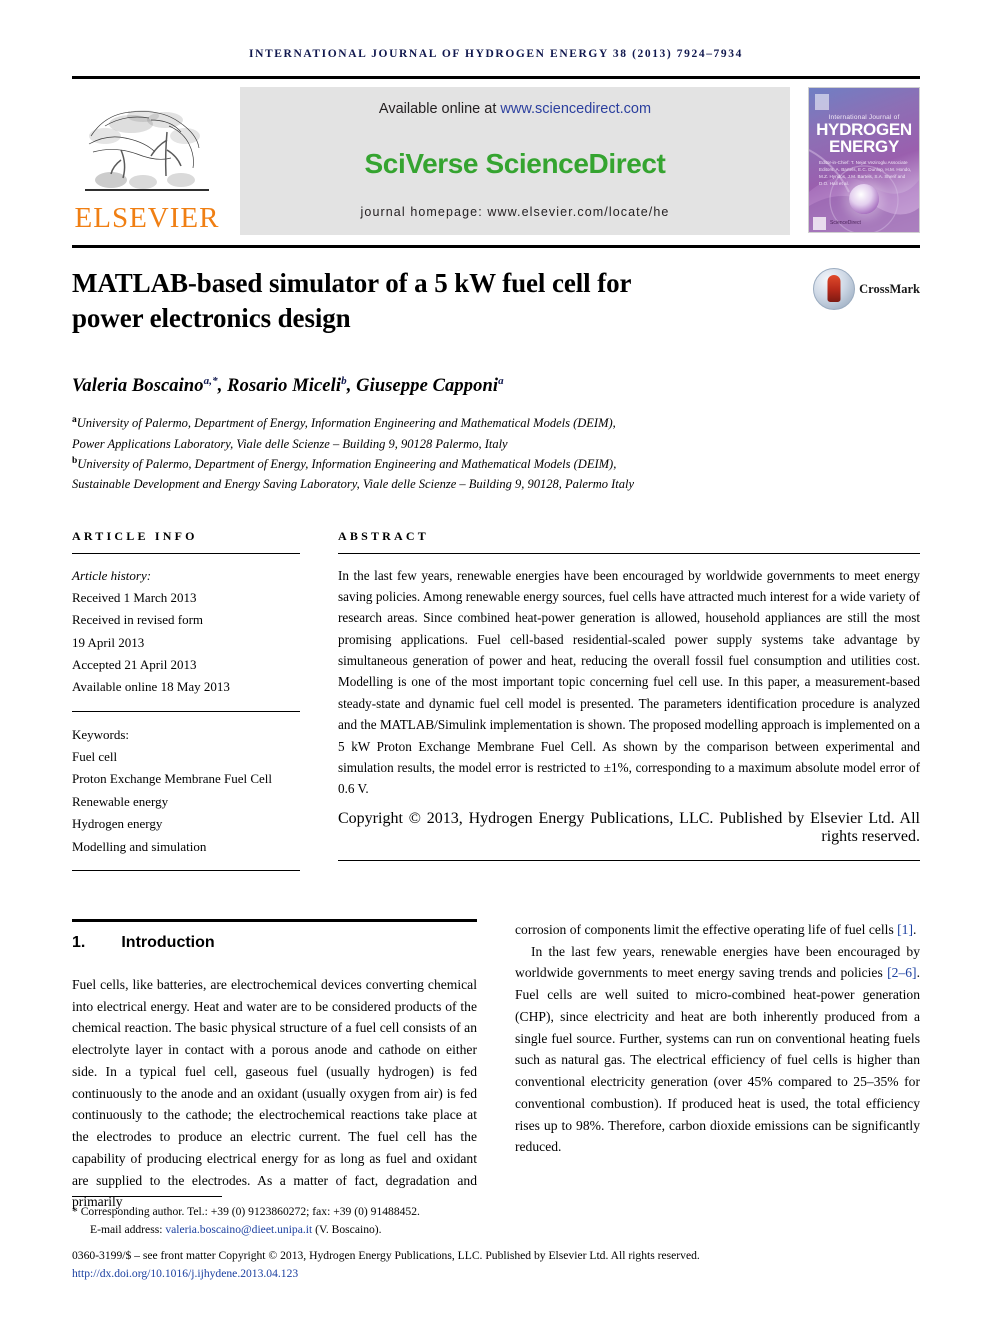 Image resolution: width=992 pixels, height=1323 pixels. What do you see at coordinates (108, 642) in the screenshot?
I see `history-item-2: 19 April 2013` at bounding box center [108, 642].